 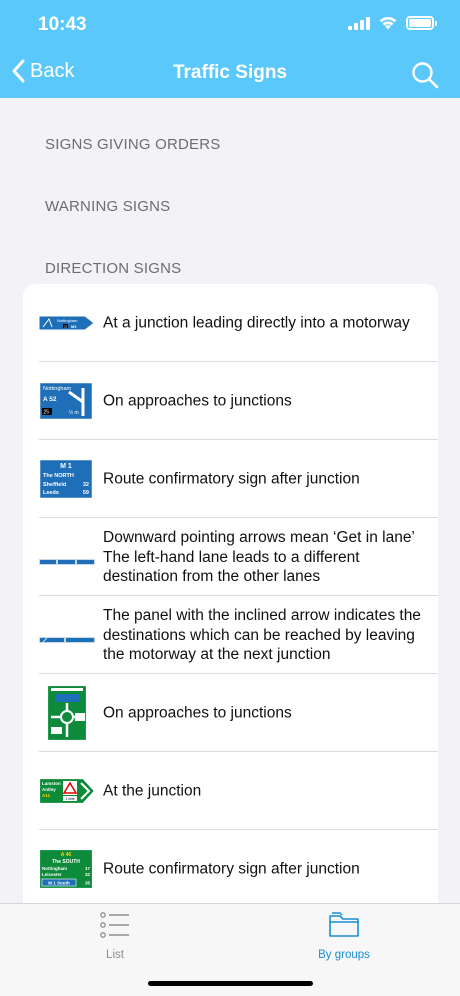 What do you see at coordinates (115, 955) in the screenshot?
I see `tab-label: List` at bounding box center [115, 955].